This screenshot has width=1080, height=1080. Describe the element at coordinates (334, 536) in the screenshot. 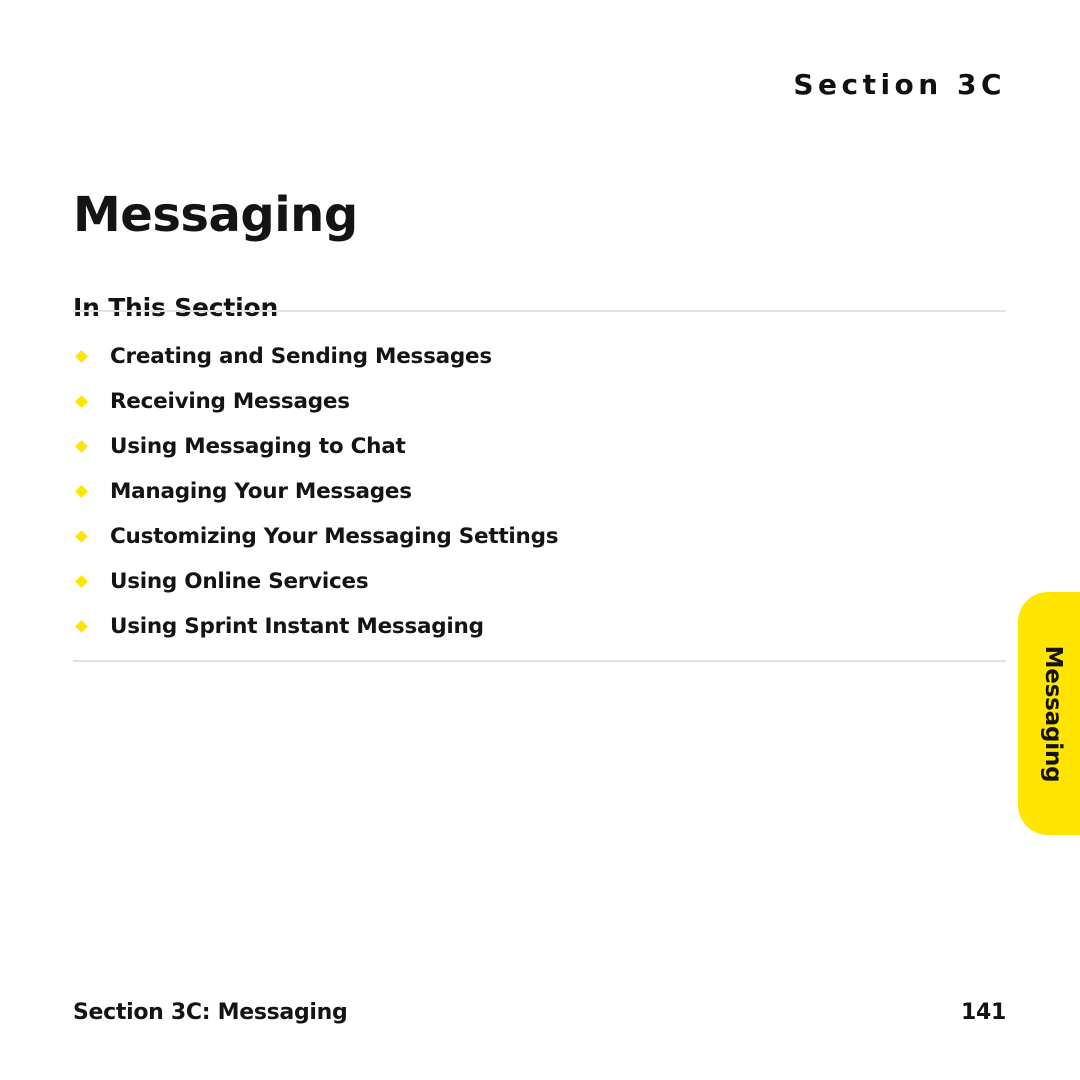

I see `list-item-label: Customizing Your Messaging Settings` at that location.